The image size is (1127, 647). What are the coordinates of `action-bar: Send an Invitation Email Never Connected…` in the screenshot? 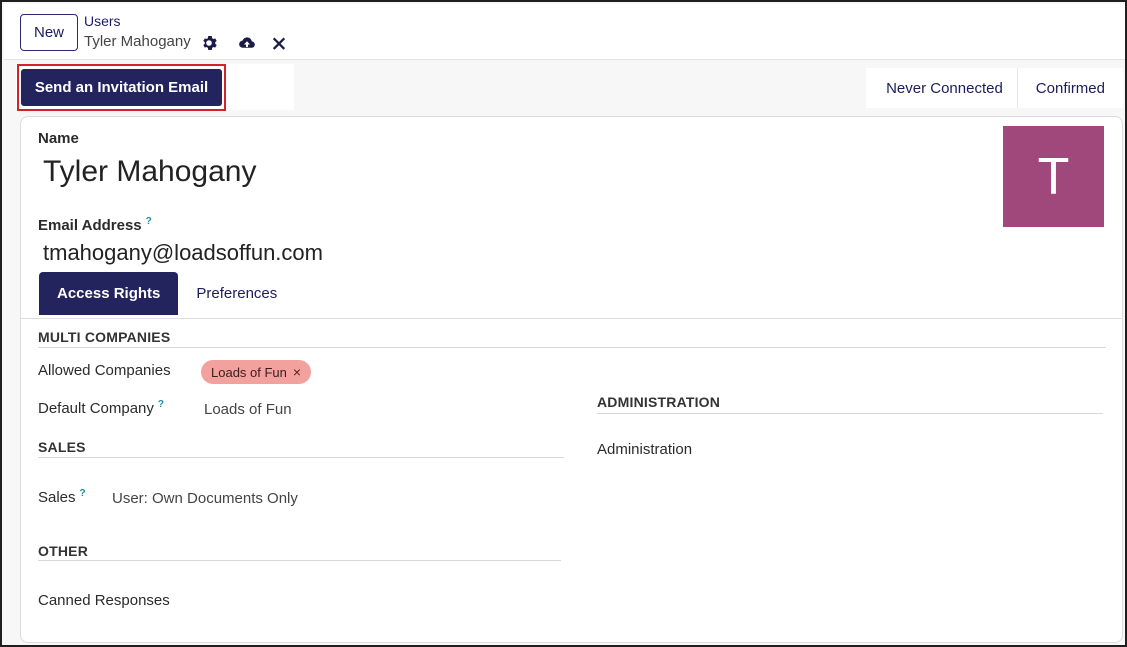 It's located at (564, 87).